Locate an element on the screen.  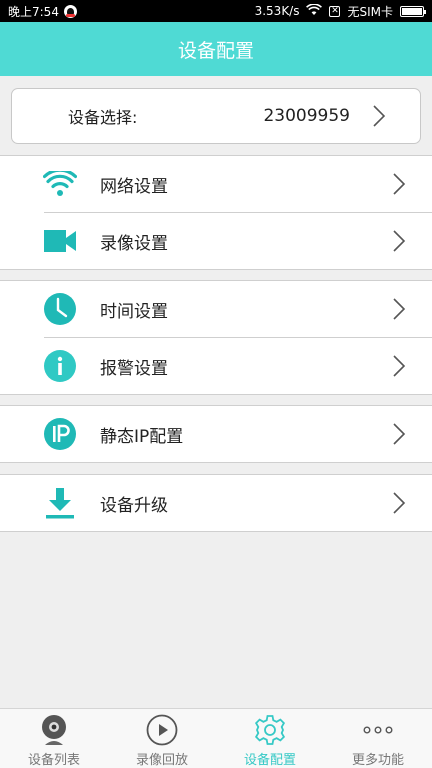
tab-playback: 录像回放 is located at coordinates (162, 738).